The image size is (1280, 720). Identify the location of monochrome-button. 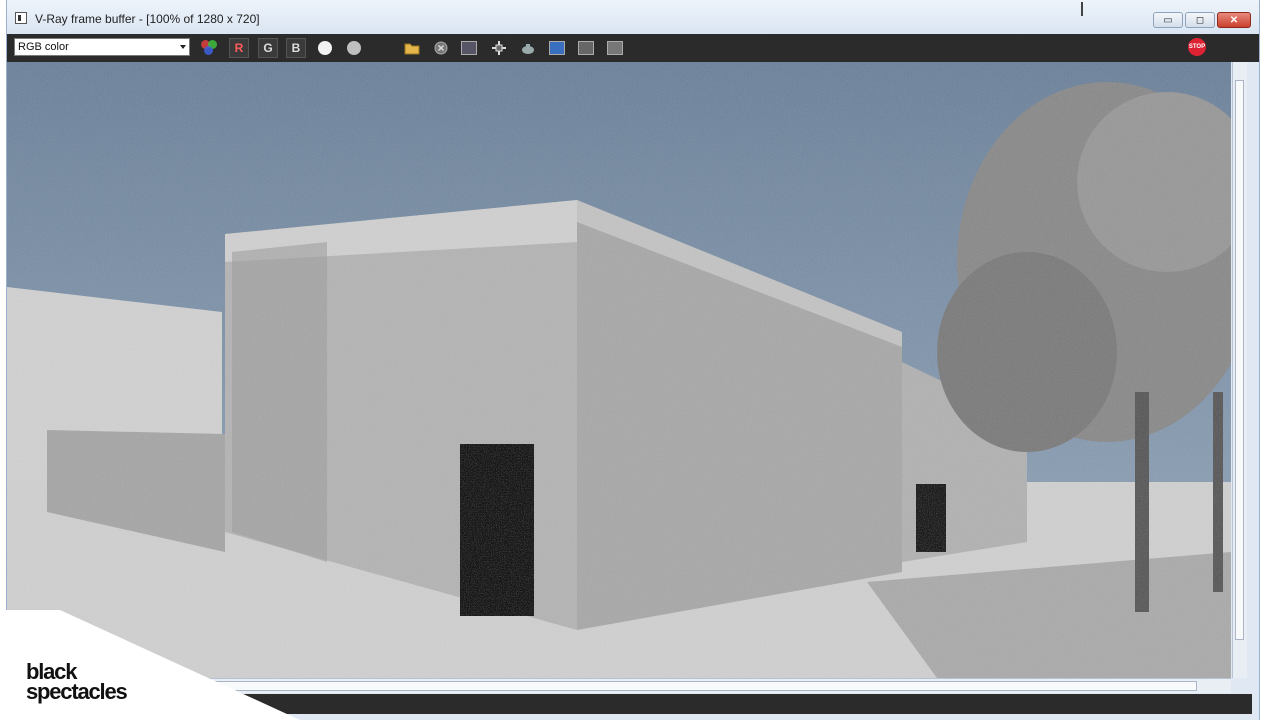
(354, 48).